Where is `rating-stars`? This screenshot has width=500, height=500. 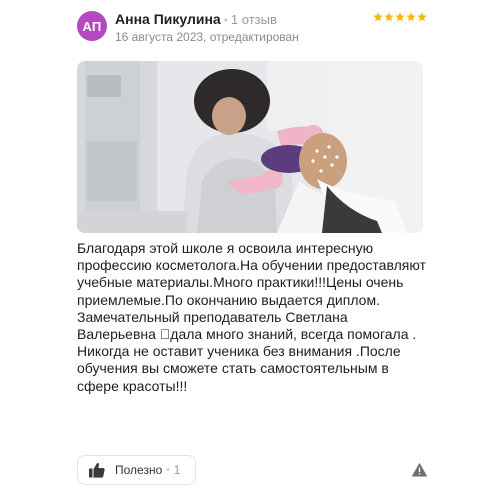 rating-stars is located at coordinates (400, 17).